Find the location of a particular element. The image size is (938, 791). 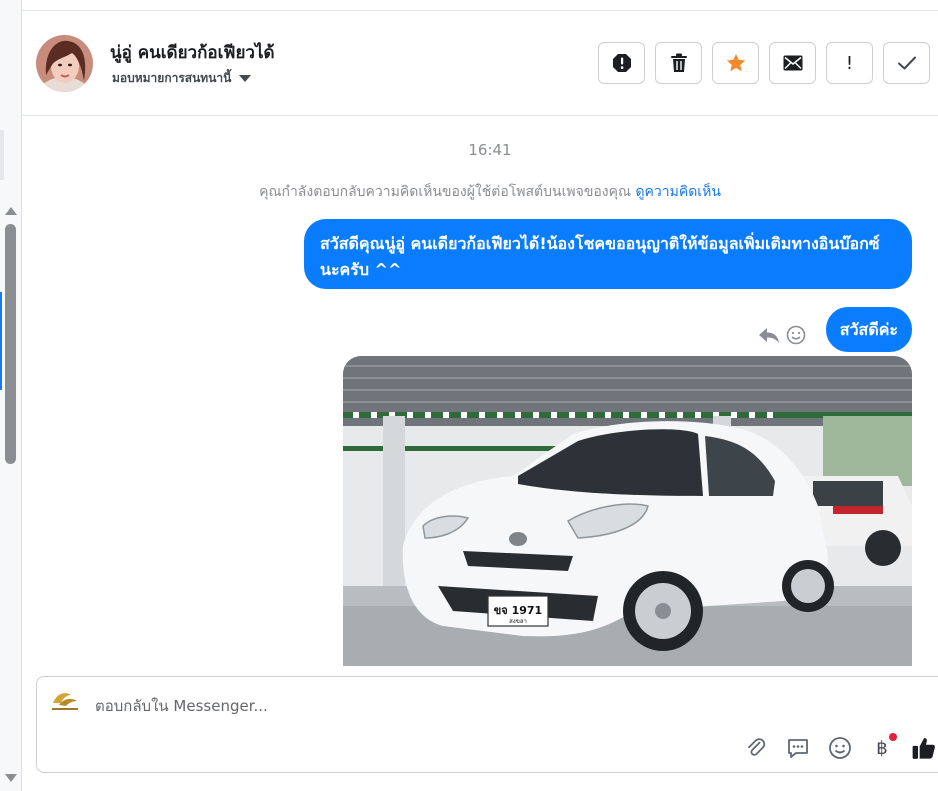

thumbs-up-icon is located at coordinates (923, 748).